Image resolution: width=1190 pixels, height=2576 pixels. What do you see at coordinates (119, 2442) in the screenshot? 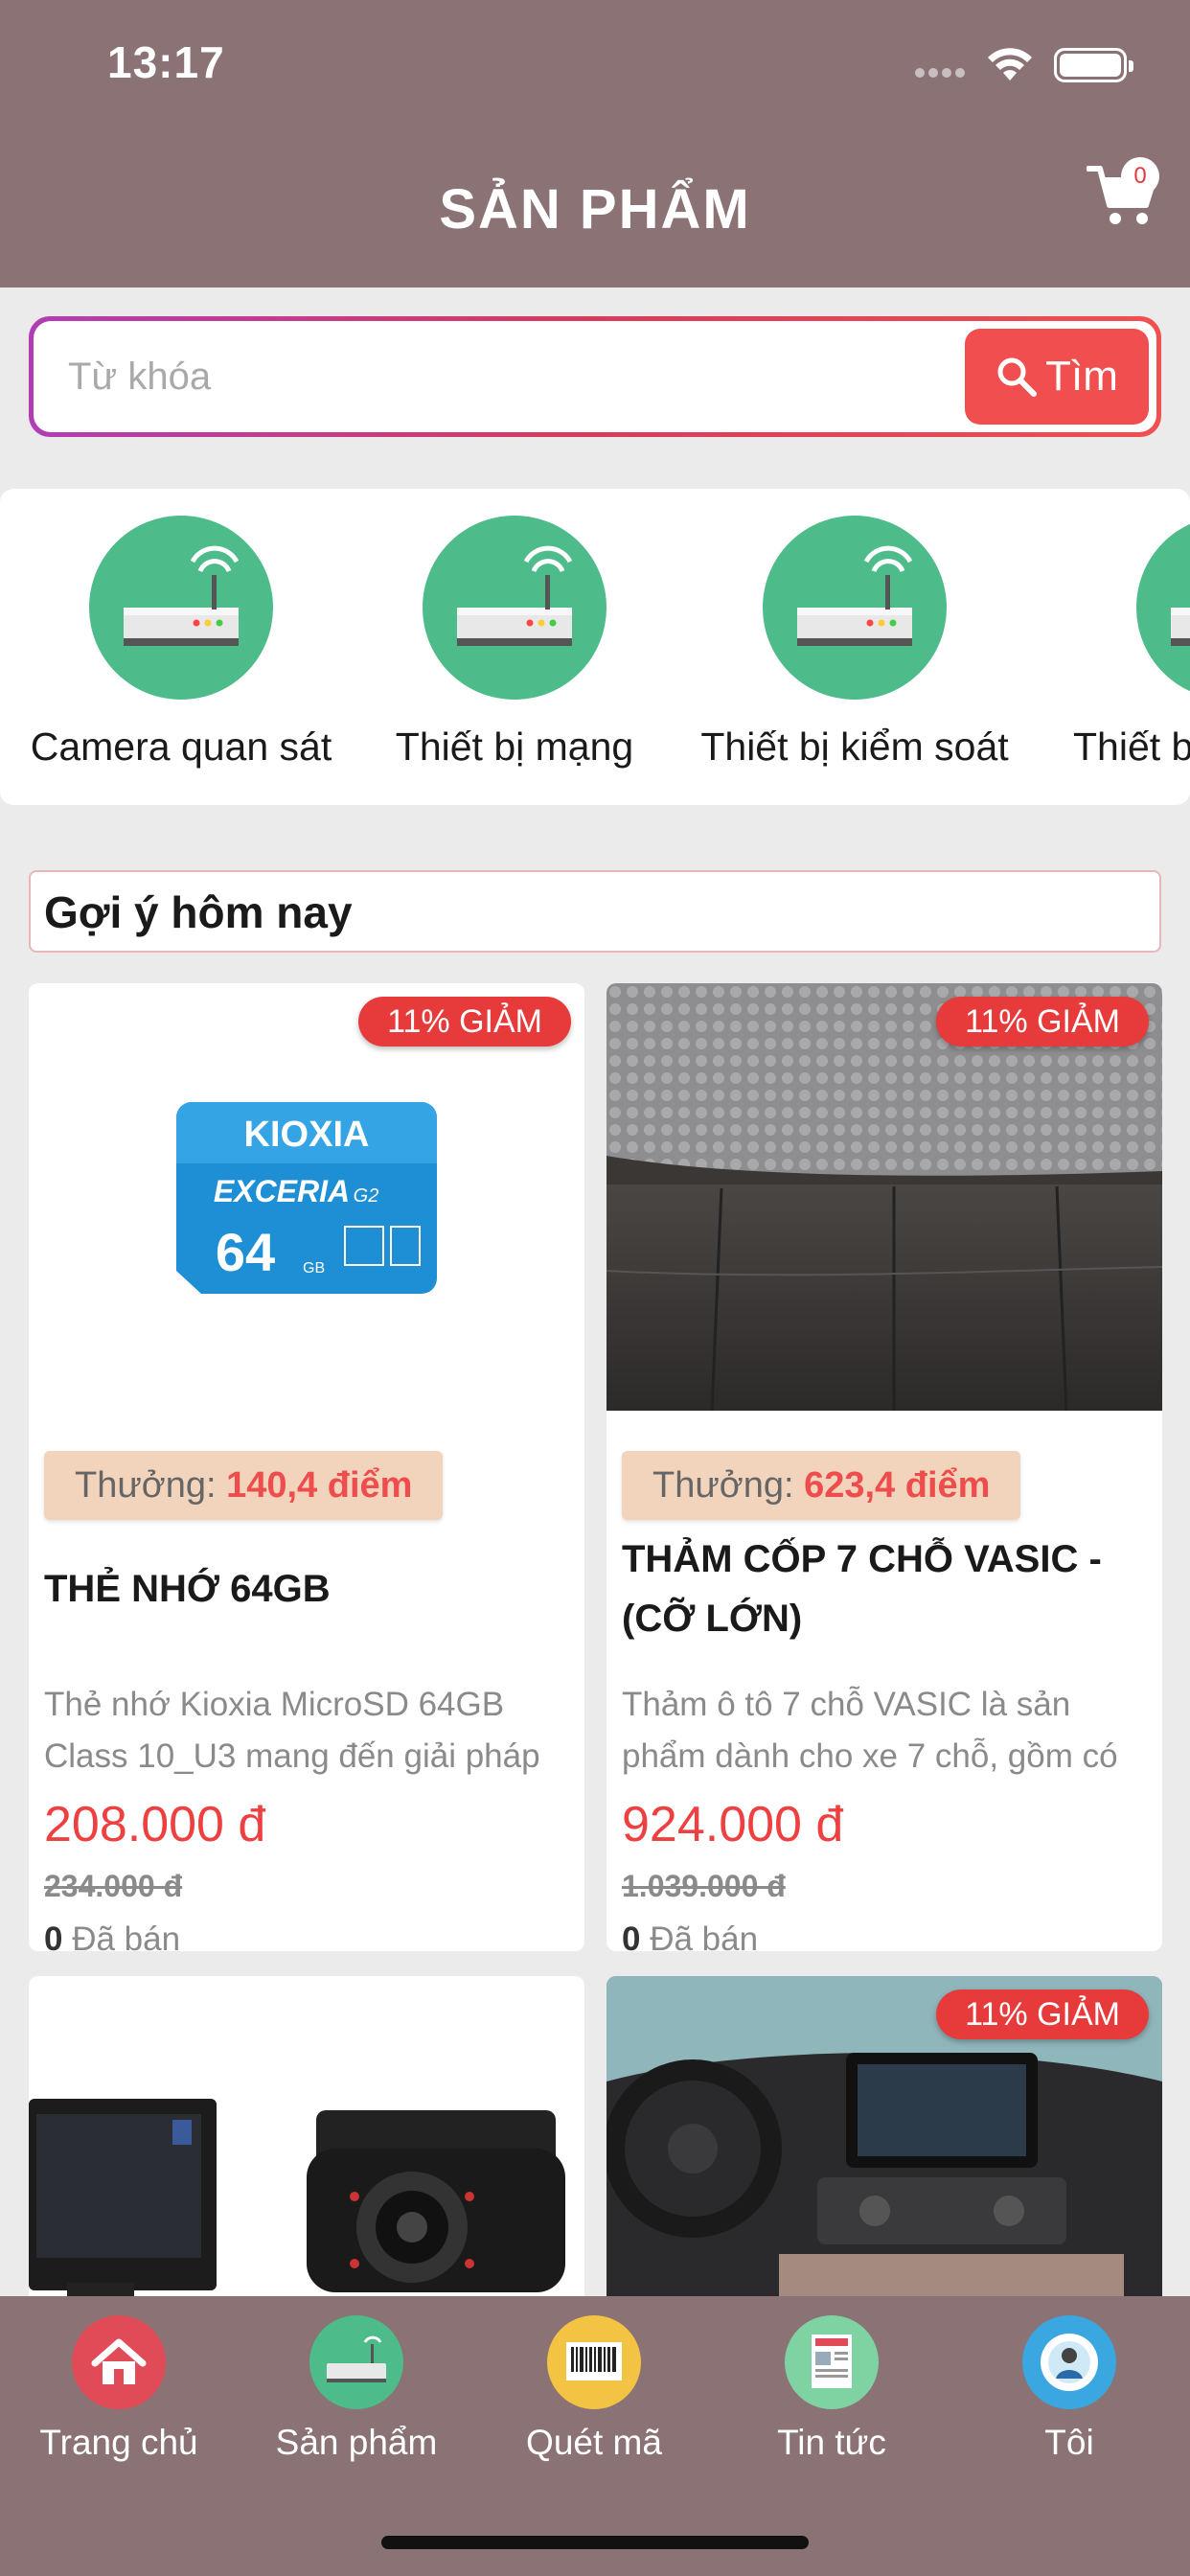
I see `nav-label: Trang chủ` at bounding box center [119, 2442].